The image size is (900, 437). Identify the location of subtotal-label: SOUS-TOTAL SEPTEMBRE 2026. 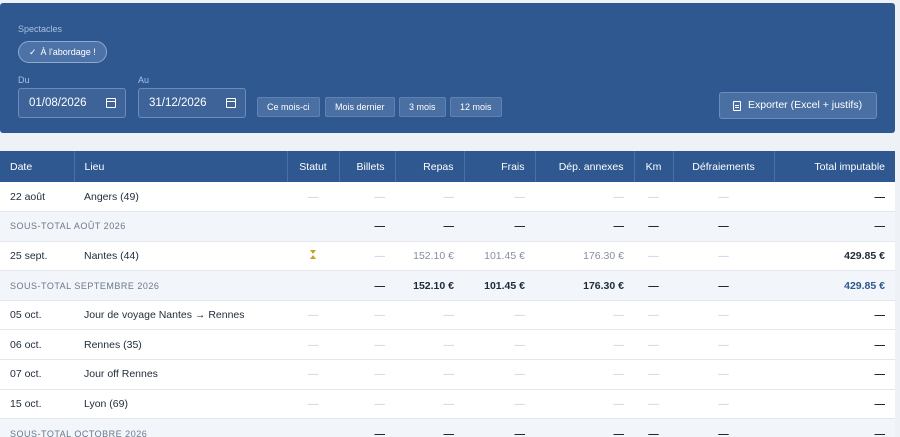
(169, 285).